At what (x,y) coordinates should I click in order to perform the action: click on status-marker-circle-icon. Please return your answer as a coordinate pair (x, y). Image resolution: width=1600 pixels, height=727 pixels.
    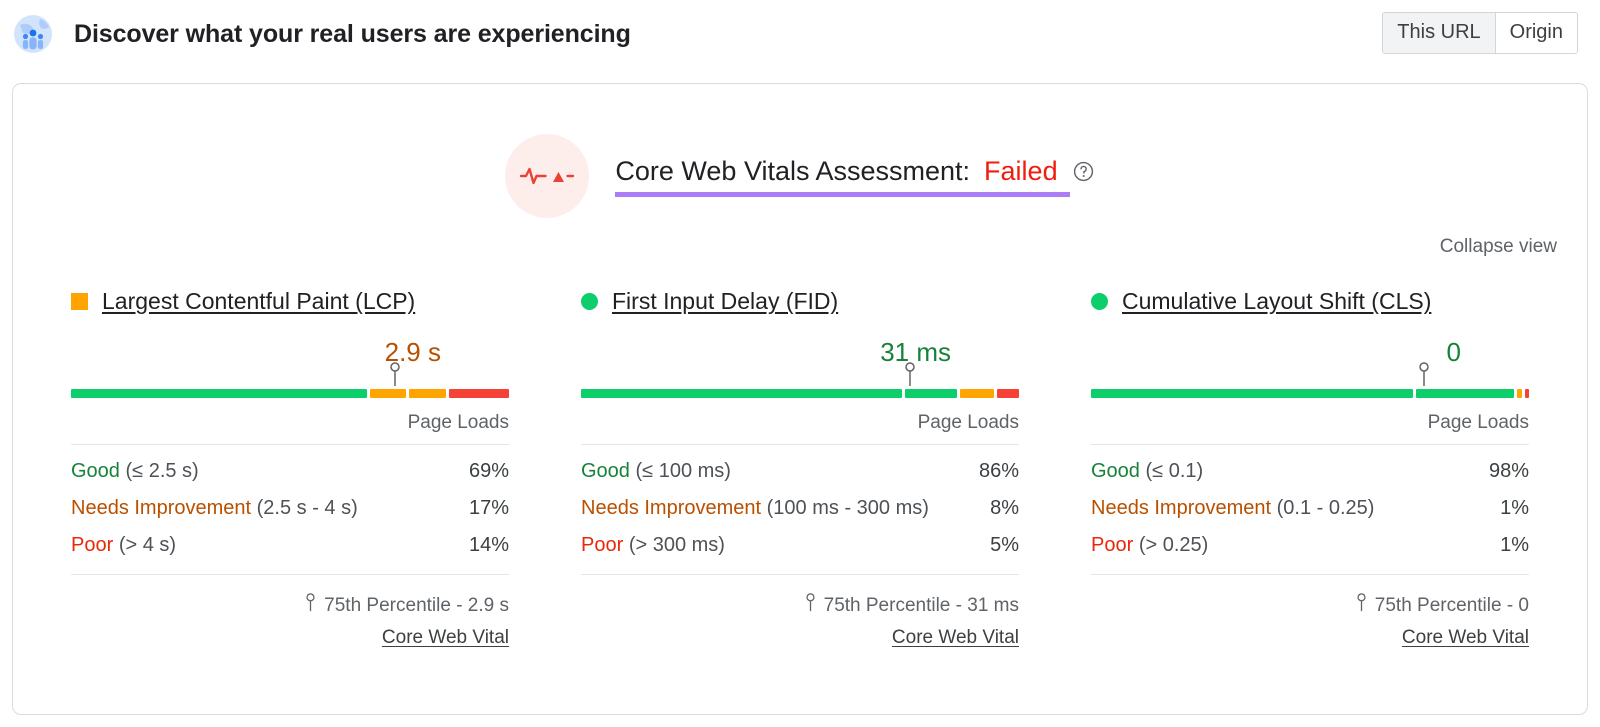
    Looking at the image, I should click on (1099, 301).